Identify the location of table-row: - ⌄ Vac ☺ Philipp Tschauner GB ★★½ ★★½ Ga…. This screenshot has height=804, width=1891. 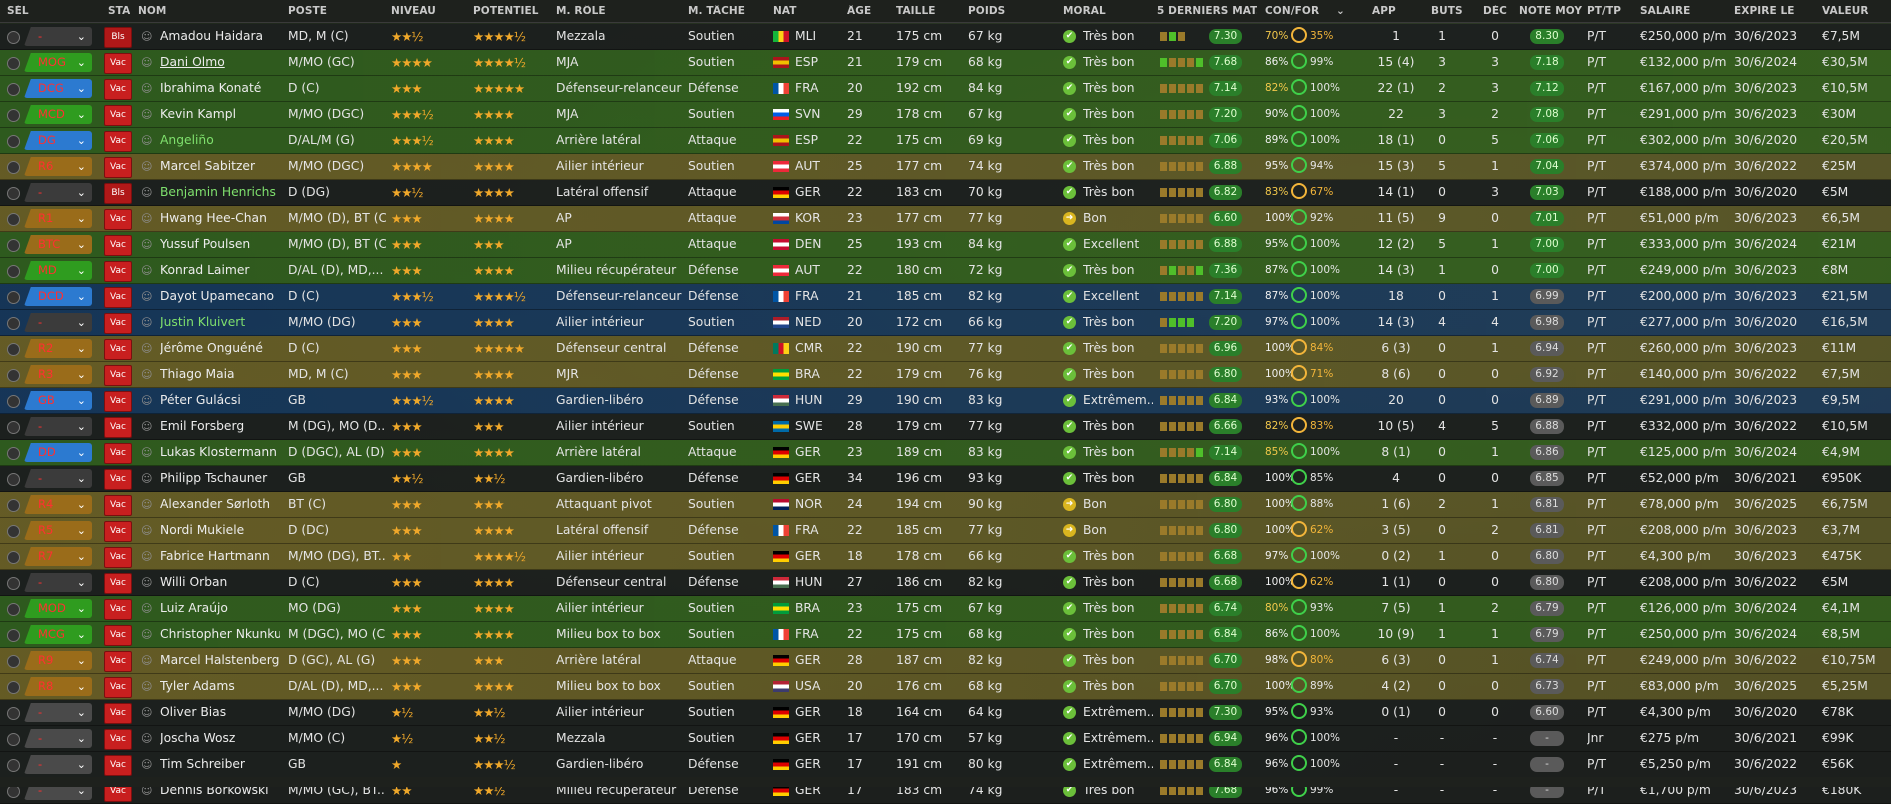
(945, 479).